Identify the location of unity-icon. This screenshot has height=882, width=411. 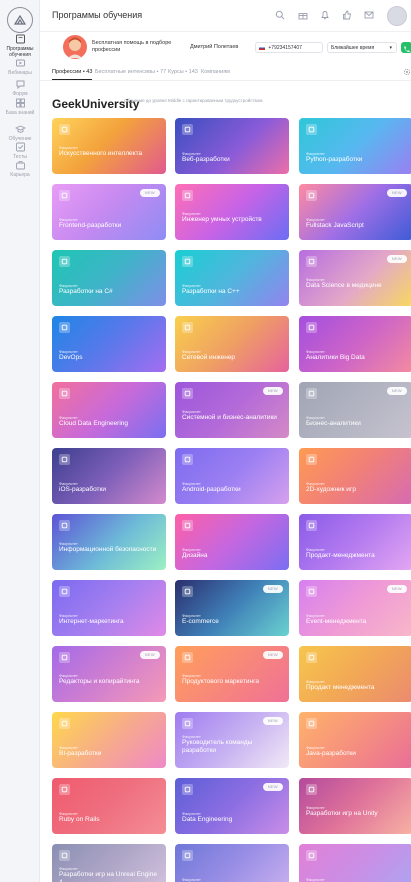
(311, 789).